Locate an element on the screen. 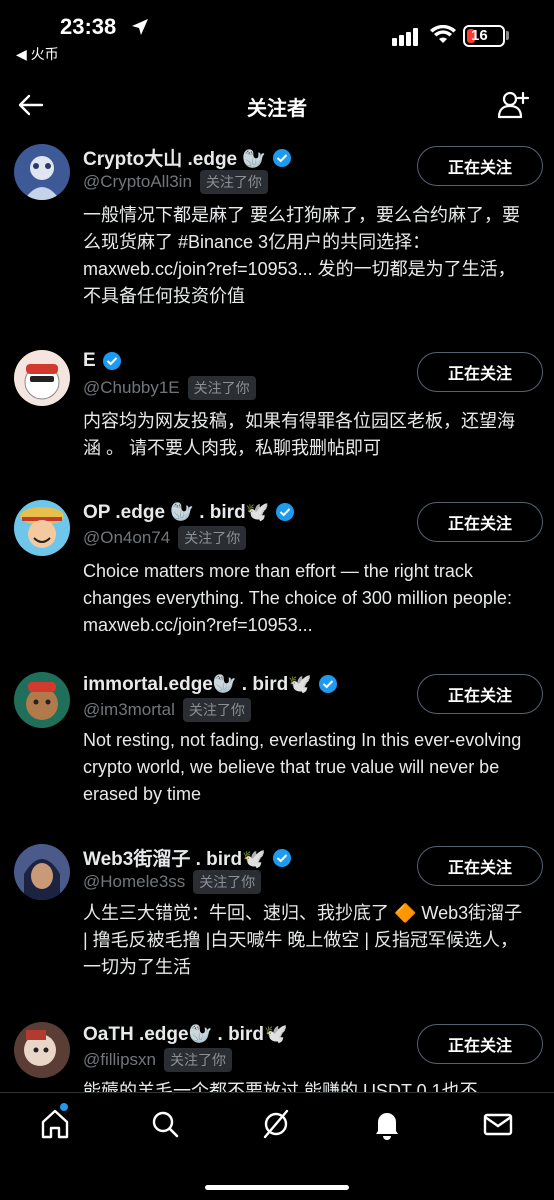 The width and height of the screenshot is (554, 1200). notification-dot is located at coordinates (64, 1107).